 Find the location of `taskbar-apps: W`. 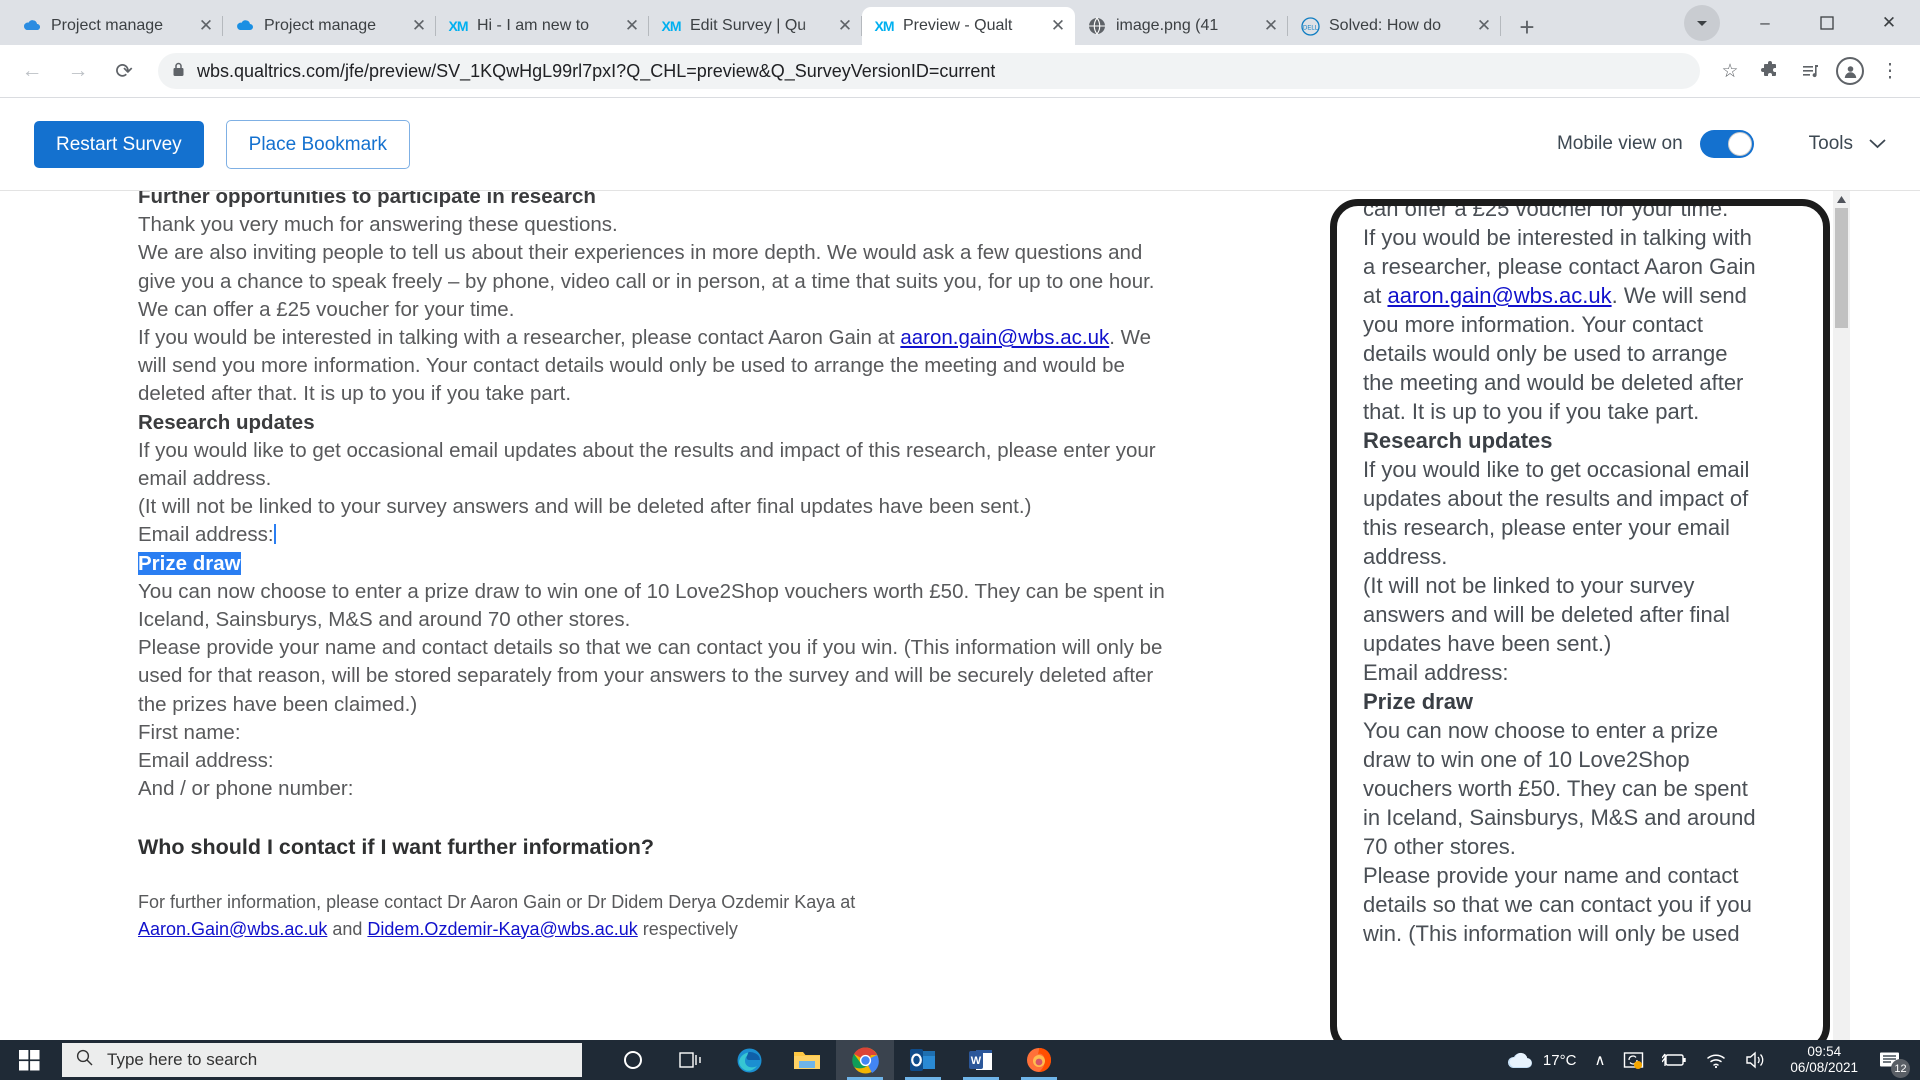

taskbar-apps: W is located at coordinates (836, 1060).